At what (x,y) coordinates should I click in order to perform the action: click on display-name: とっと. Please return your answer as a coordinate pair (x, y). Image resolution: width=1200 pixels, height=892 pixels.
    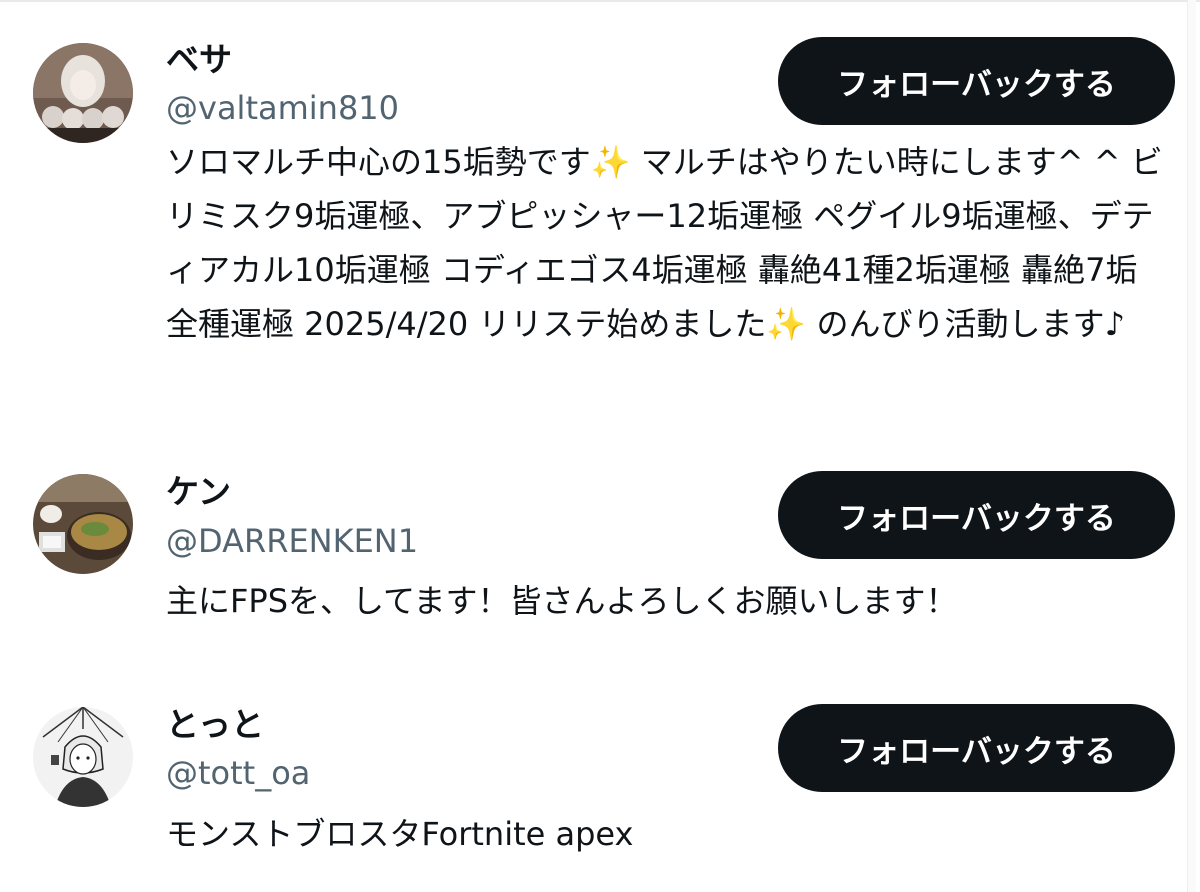
    Looking at the image, I should click on (215, 725).